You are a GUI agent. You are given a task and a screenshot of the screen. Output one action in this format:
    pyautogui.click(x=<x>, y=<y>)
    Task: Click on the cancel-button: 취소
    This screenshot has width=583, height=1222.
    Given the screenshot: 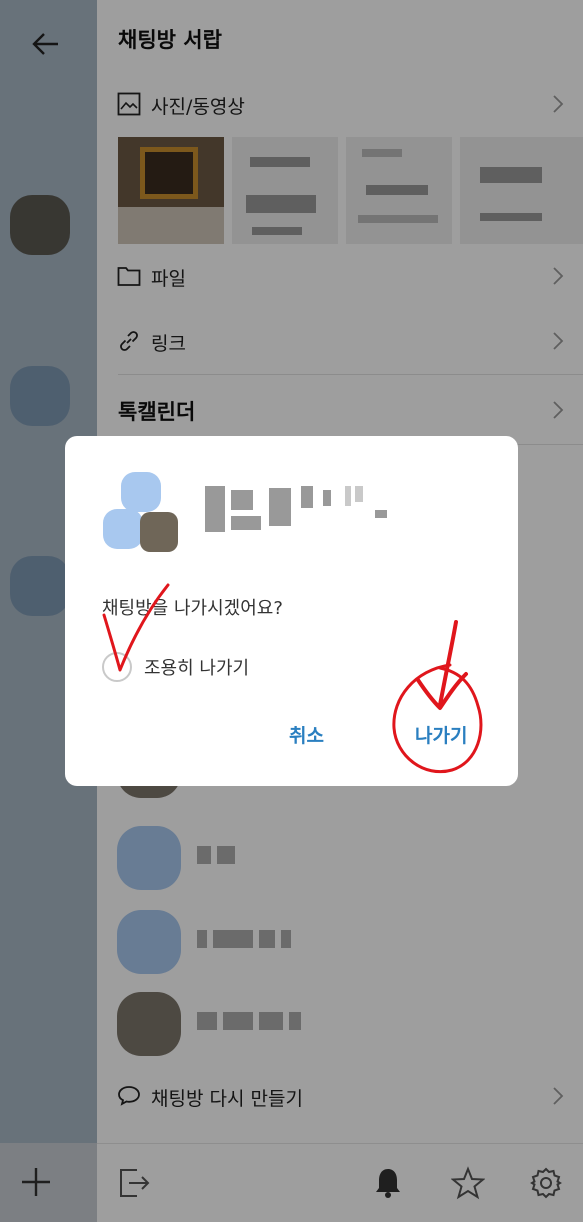 What is the action you would take?
    pyautogui.click(x=306, y=734)
    